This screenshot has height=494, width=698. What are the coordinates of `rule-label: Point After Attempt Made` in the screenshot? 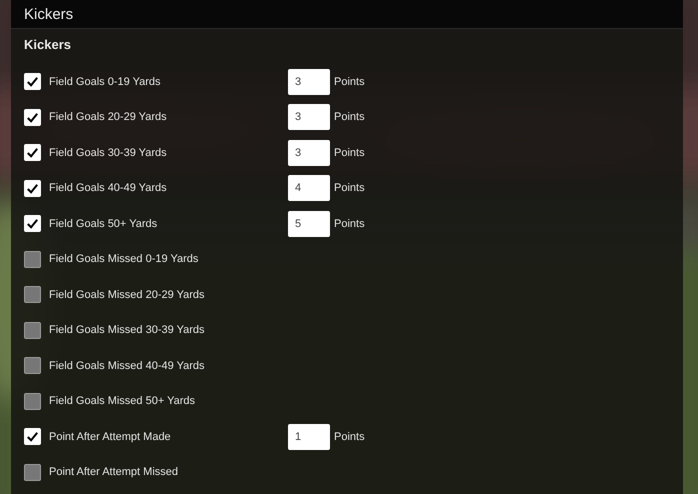 It's located at (110, 436).